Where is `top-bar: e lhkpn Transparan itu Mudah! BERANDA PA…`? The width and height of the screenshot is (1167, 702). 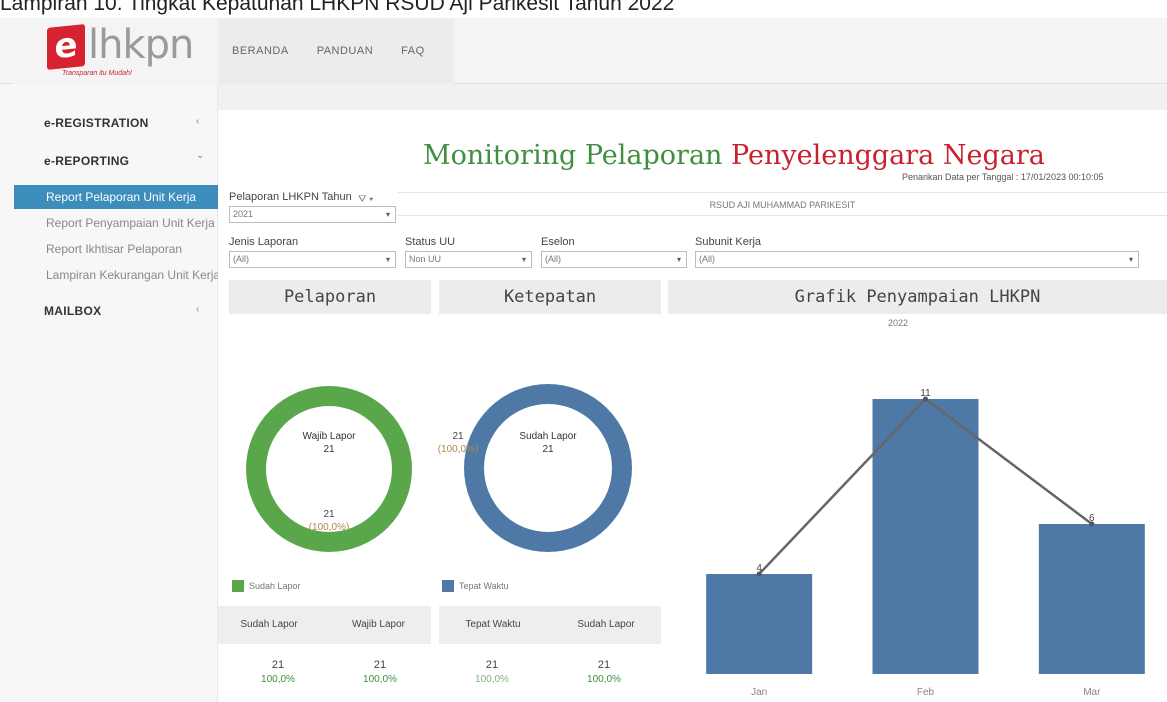
top-bar: e lhkpn Transparan itu Mudah! BERANDA PA… is located at coordinates (583, 51).